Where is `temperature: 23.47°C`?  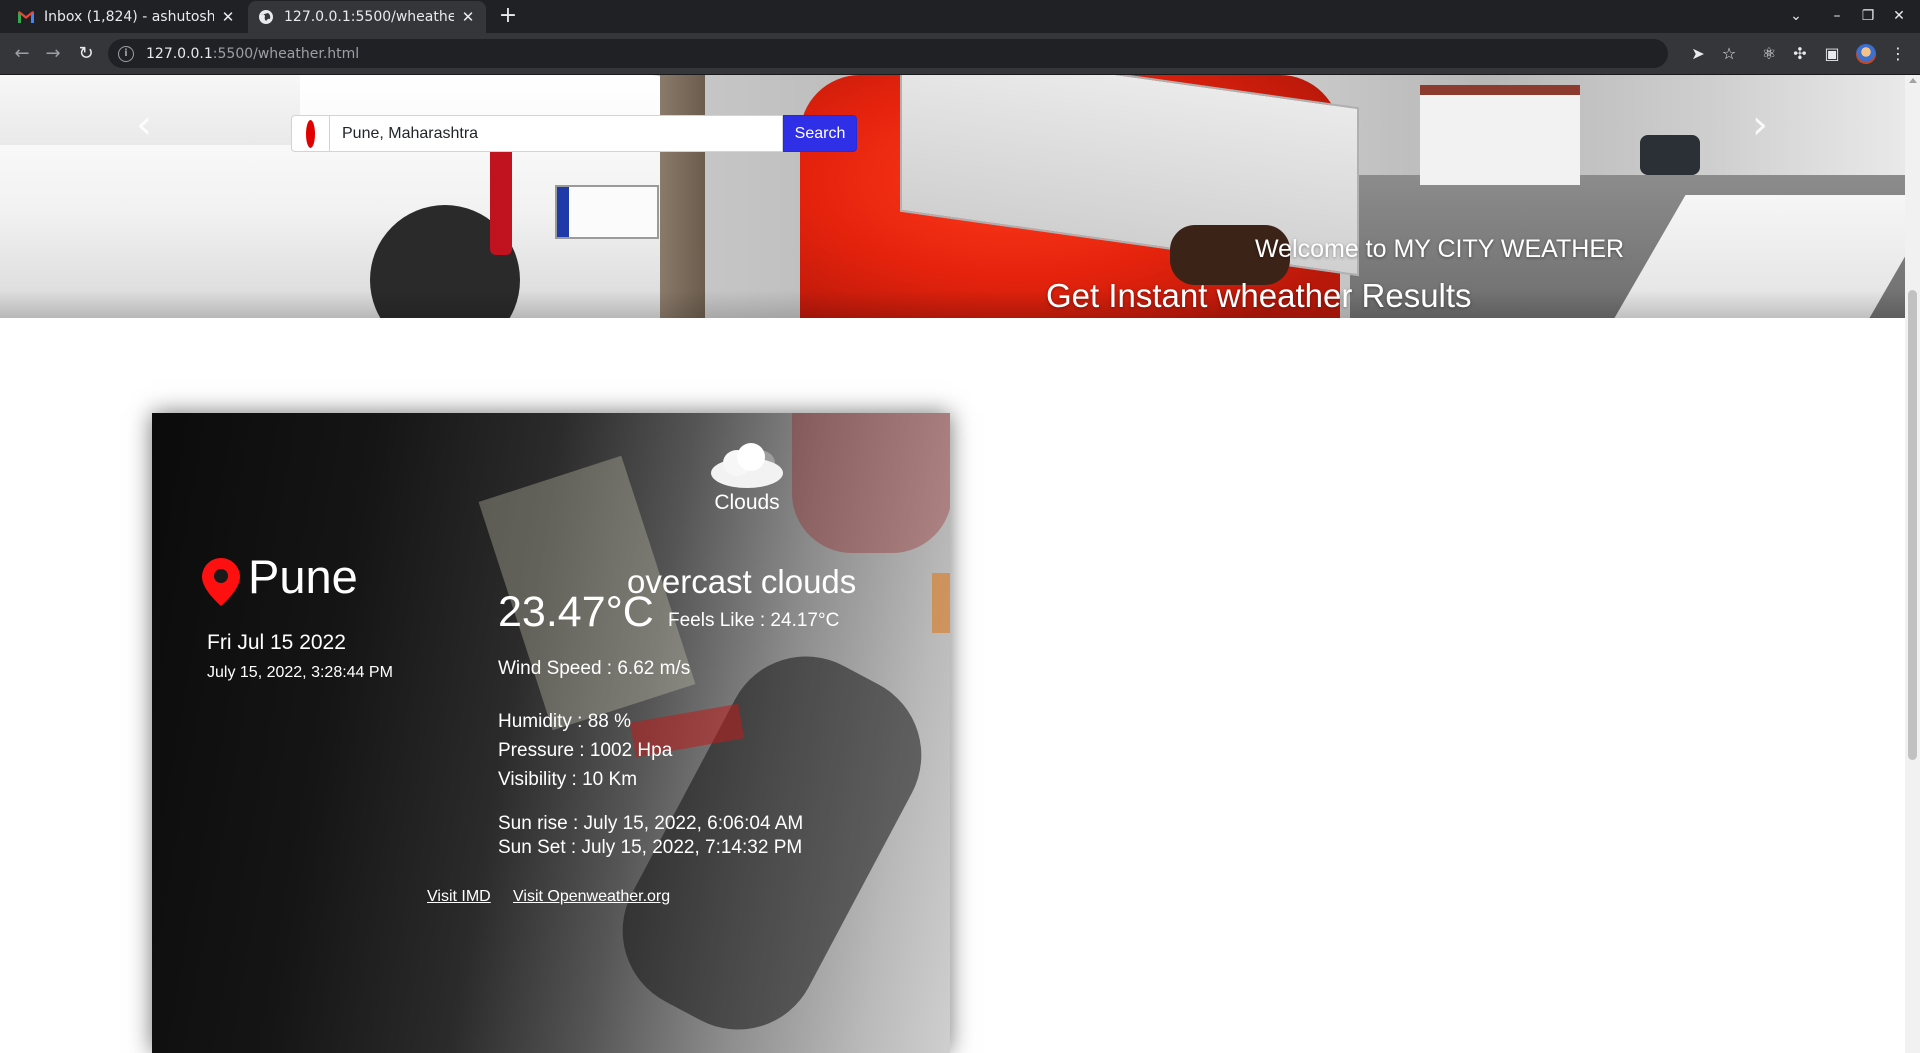
temperature: 23.47°C is located at coordinates (576, 612).